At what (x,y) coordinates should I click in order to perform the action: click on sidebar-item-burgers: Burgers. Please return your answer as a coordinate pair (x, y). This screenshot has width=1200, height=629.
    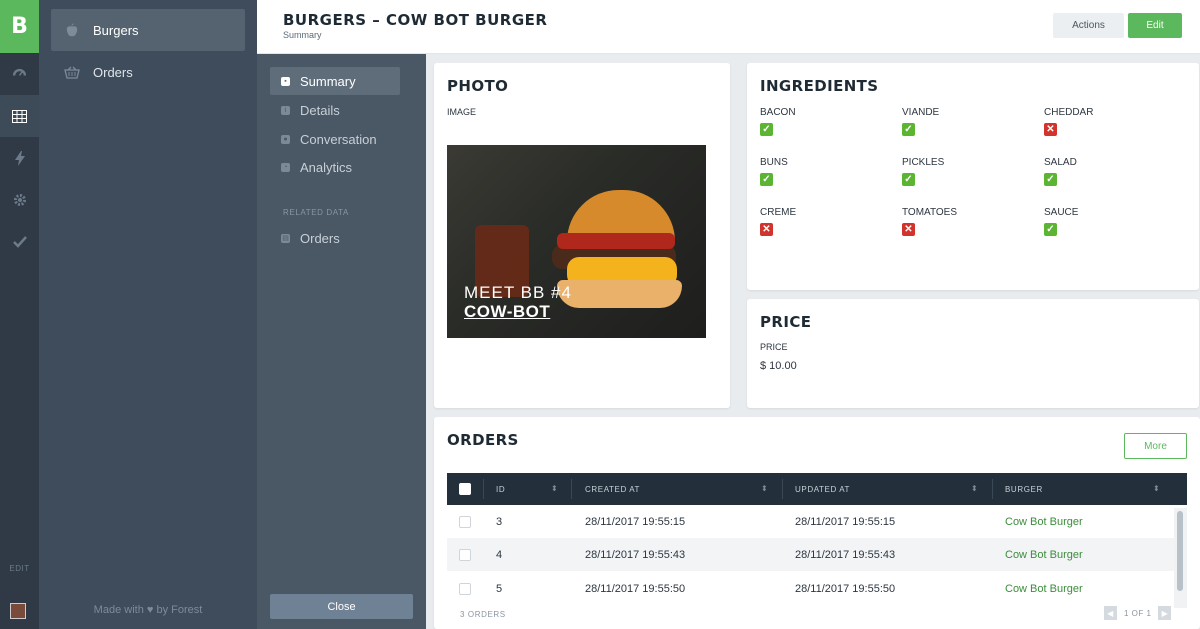
    Looking at the image, I should click on (148, 30).